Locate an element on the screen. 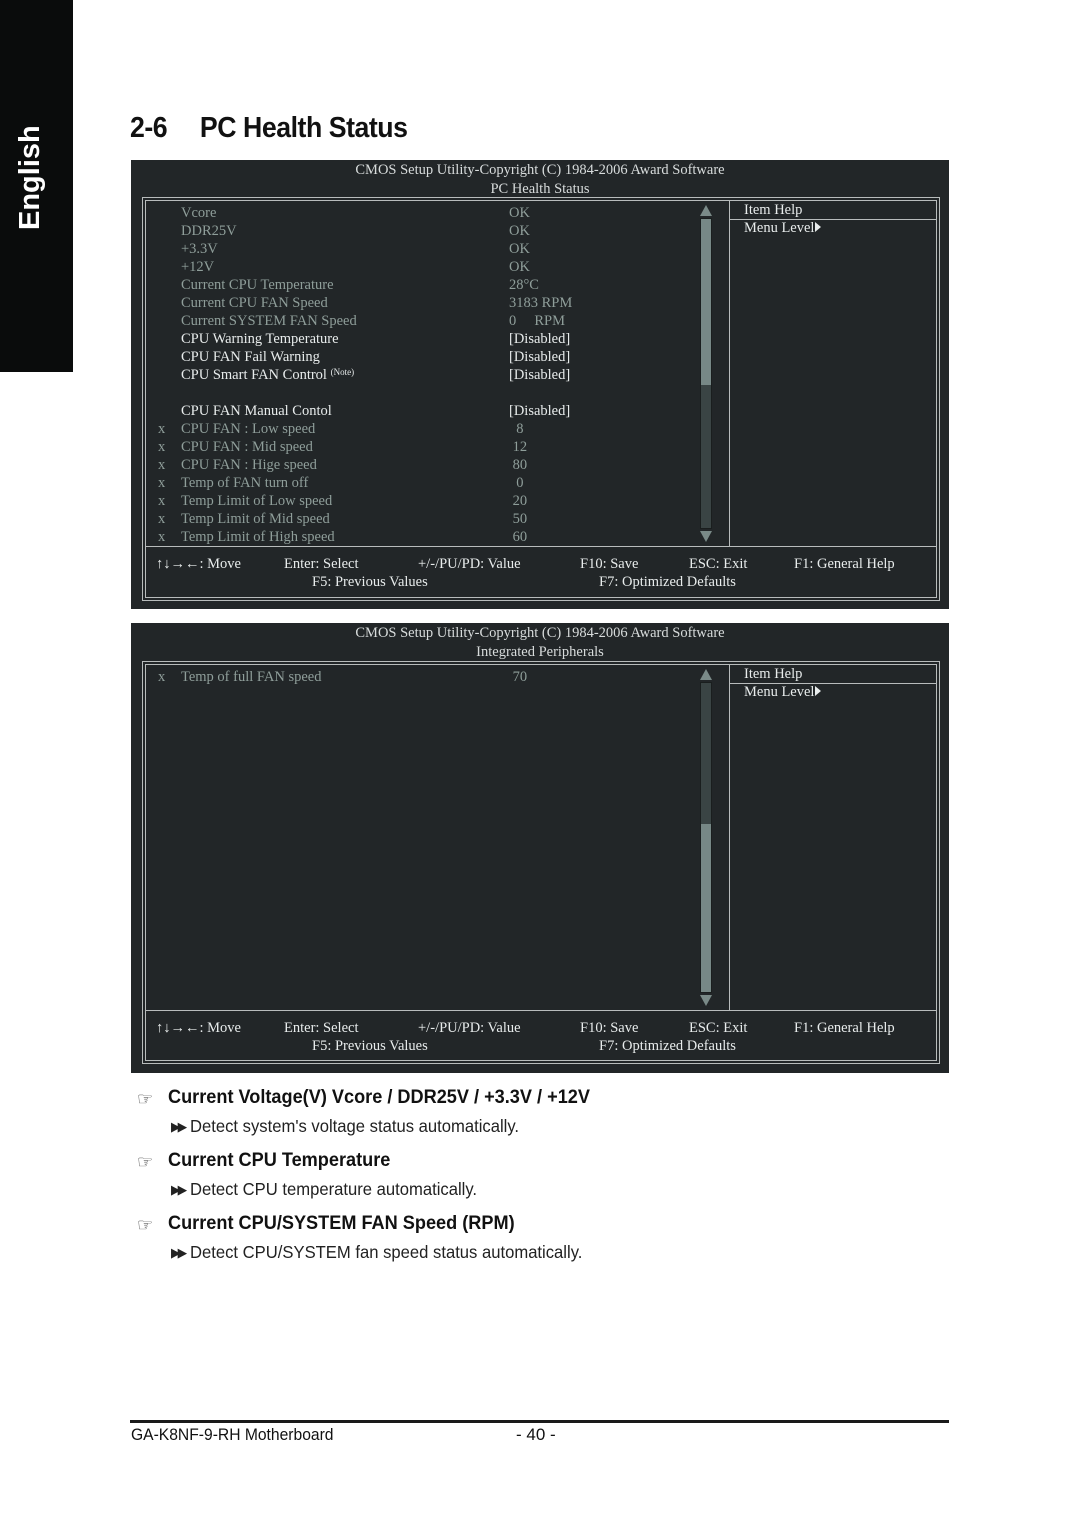  section-title-text: PC Health Status is located at coordinates (303, 128).